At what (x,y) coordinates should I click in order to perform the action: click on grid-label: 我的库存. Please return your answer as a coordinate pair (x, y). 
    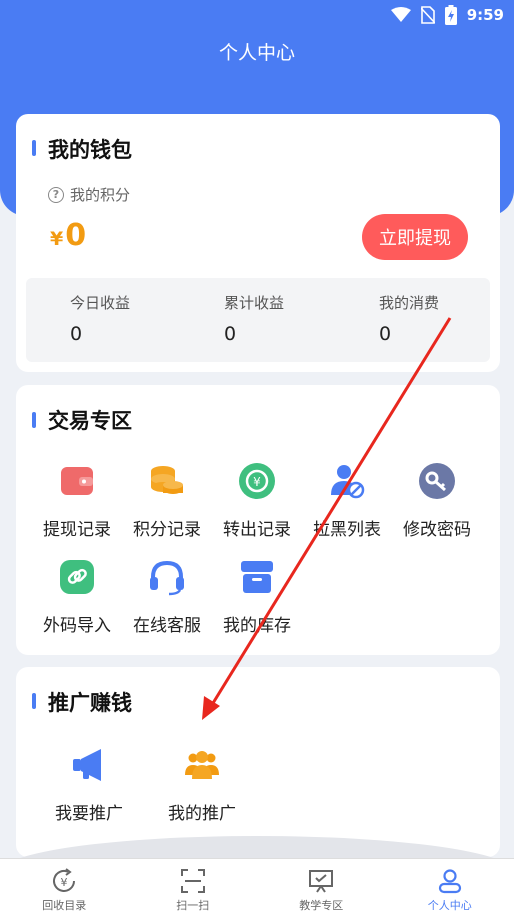
    Looking at the image, I should click on (257, 626).